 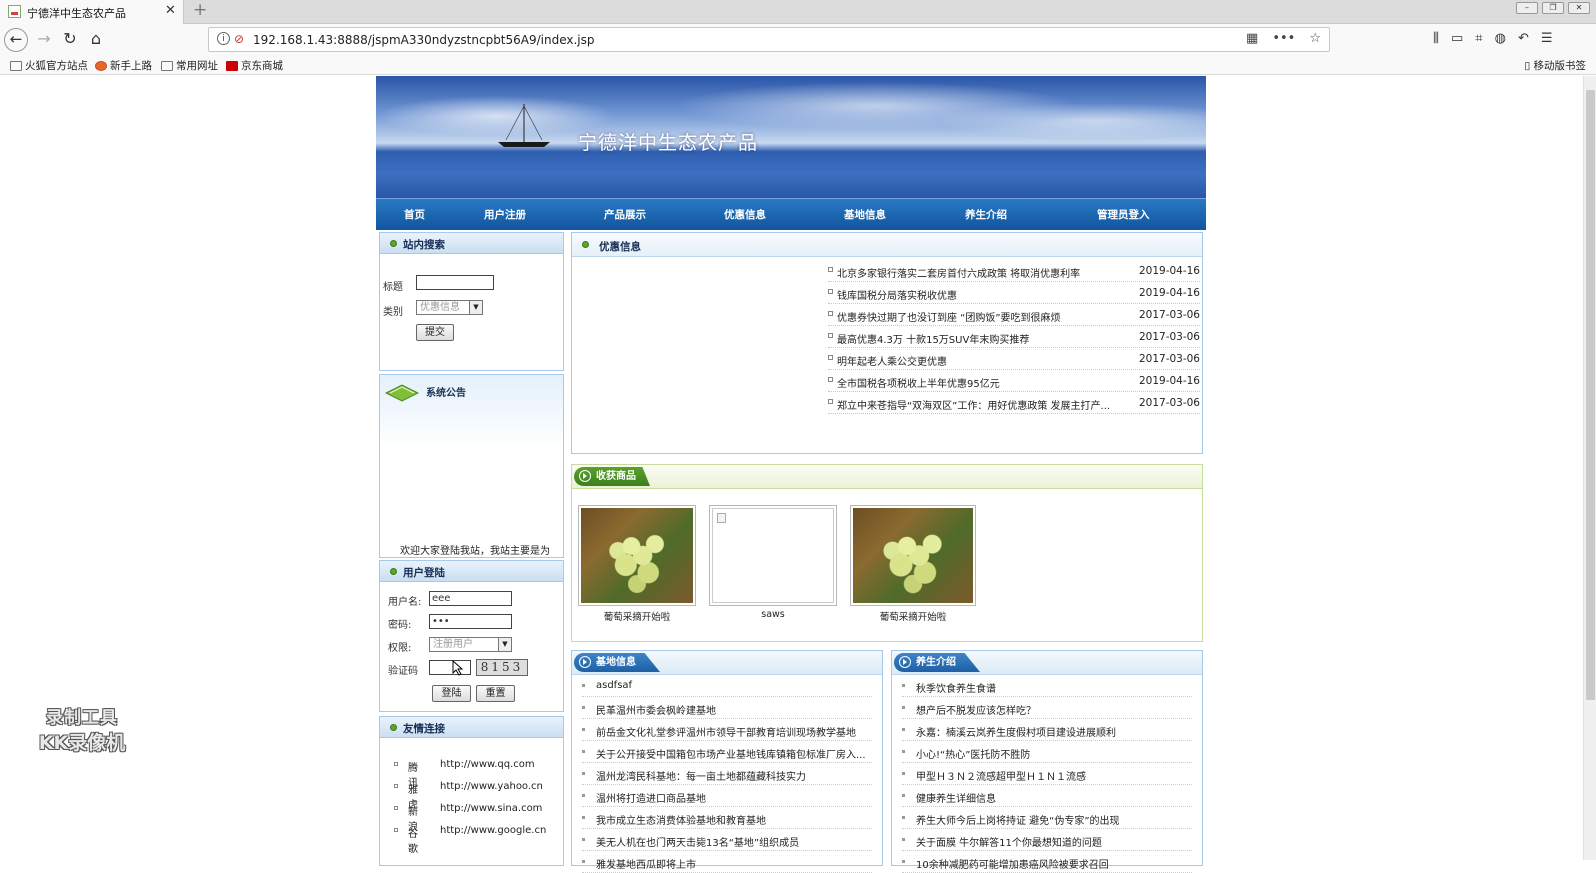 I want to click on promo-item: 全市国税各项税收上半年优惠95亿元 2019-04-16, so click(x=1014, y=381).